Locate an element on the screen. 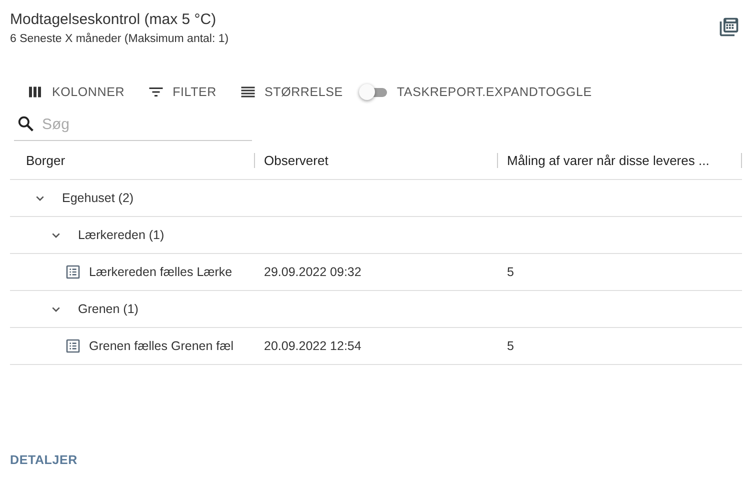 This screenshot has height=481, width=750. report-title: Modtagelseskontrol (max 5 °C) is located at coordinates (114, 20).